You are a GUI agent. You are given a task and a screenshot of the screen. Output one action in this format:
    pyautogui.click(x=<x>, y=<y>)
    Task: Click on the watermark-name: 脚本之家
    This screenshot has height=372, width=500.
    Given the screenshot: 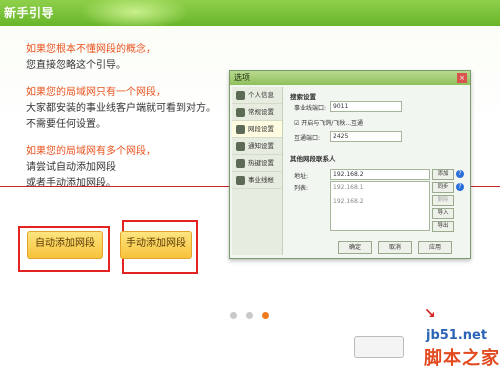 What is the action you would take?
    pyautogui.click(x=462, y=358)
    